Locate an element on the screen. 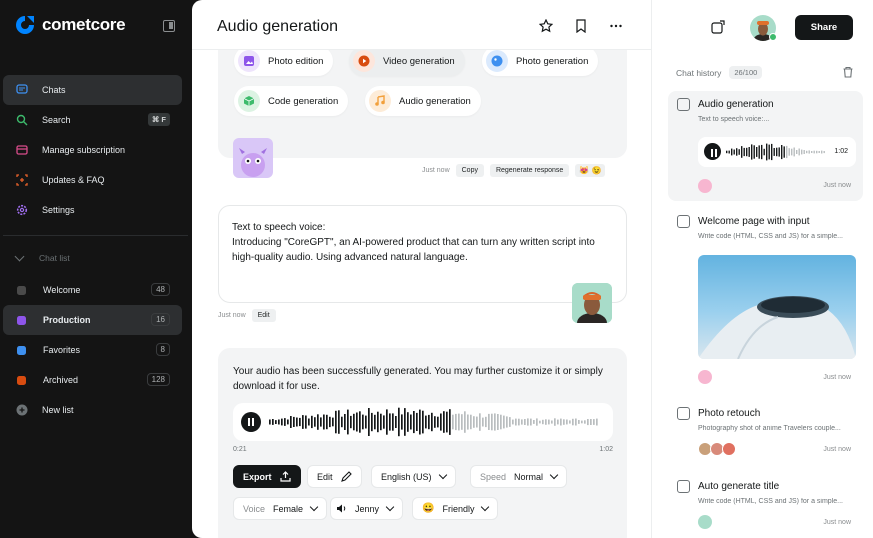 The height and width of the screenshot is (538, 873). trash-icon is located at coordinates (848, 72).